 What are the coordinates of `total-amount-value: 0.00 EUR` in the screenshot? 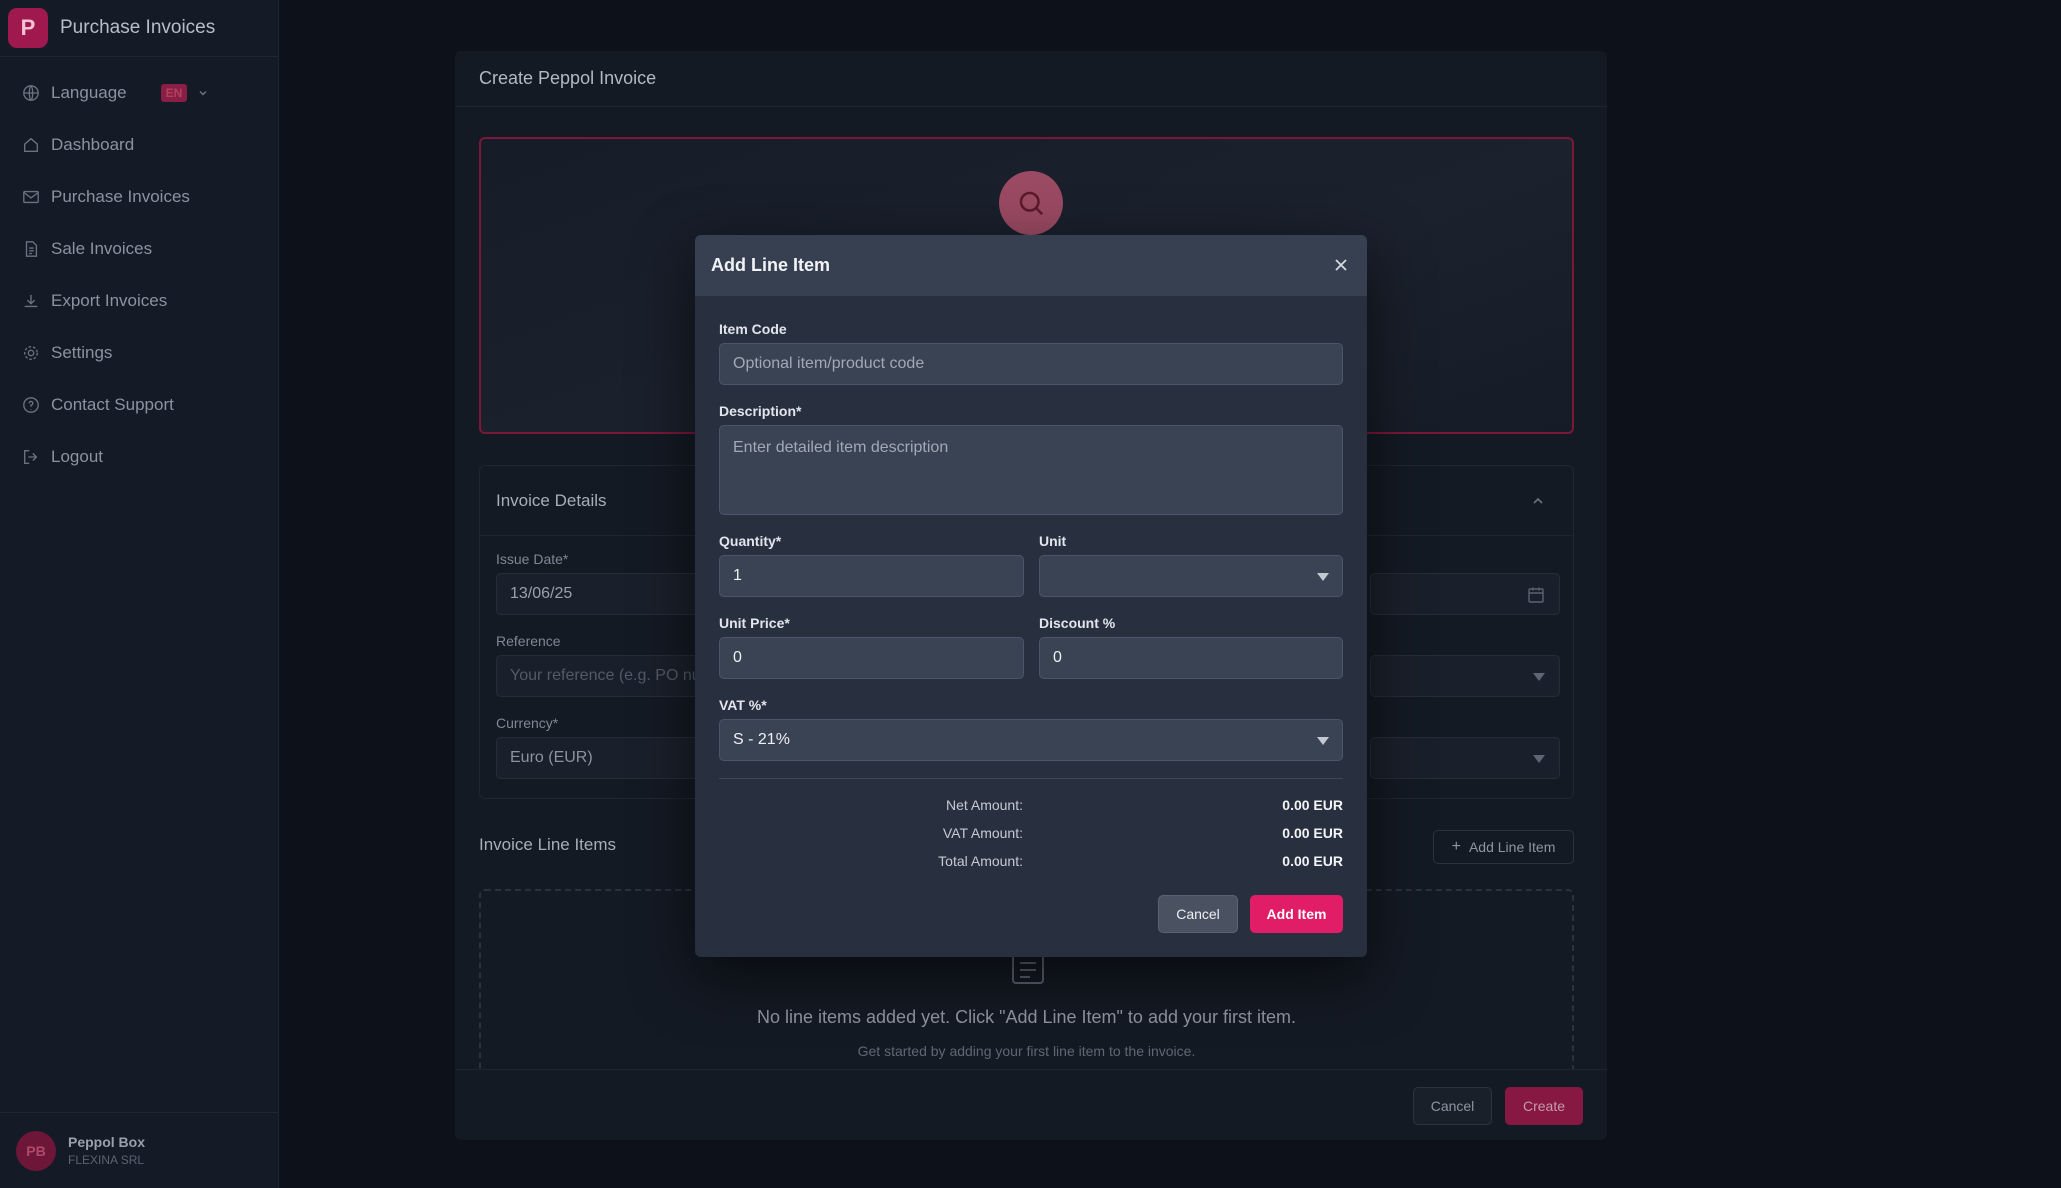 It's located at (1312, 861).